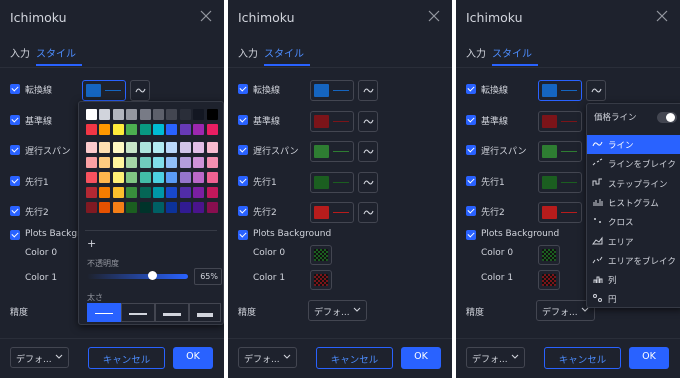  I want to click on add-custom-color-button: +, so click(91, 243).